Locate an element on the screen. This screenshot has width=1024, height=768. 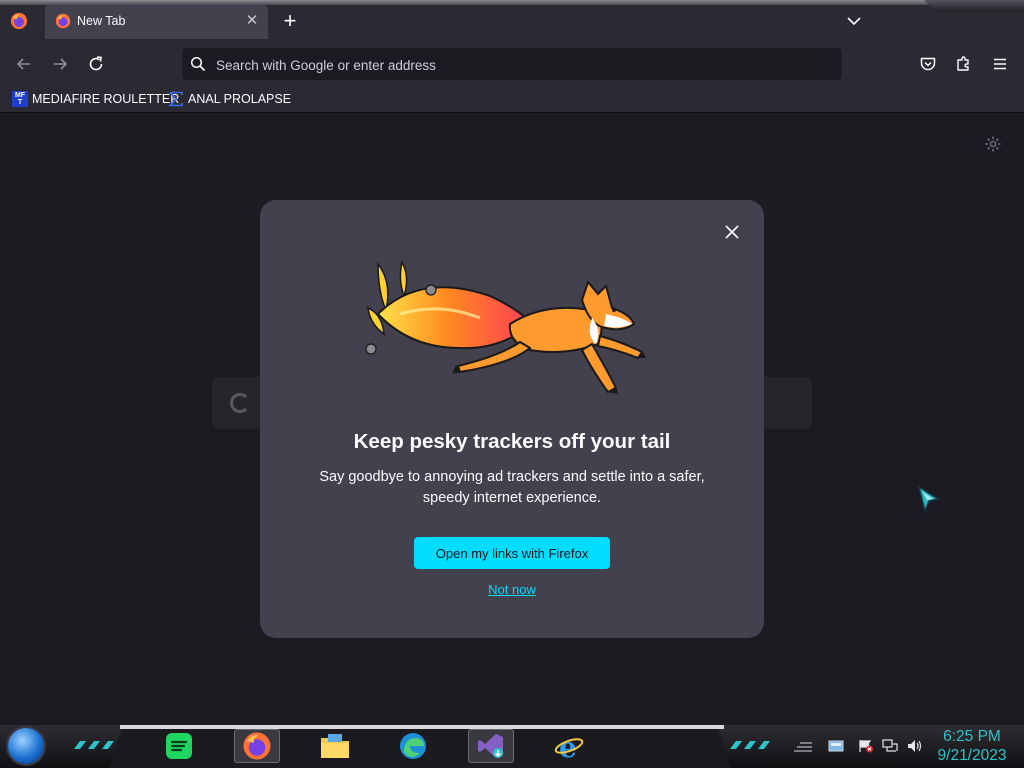
bookmark-mediafire-rouletter: MF T MEDIAFIRE ROULETTER is located at coordinates (95, 99).